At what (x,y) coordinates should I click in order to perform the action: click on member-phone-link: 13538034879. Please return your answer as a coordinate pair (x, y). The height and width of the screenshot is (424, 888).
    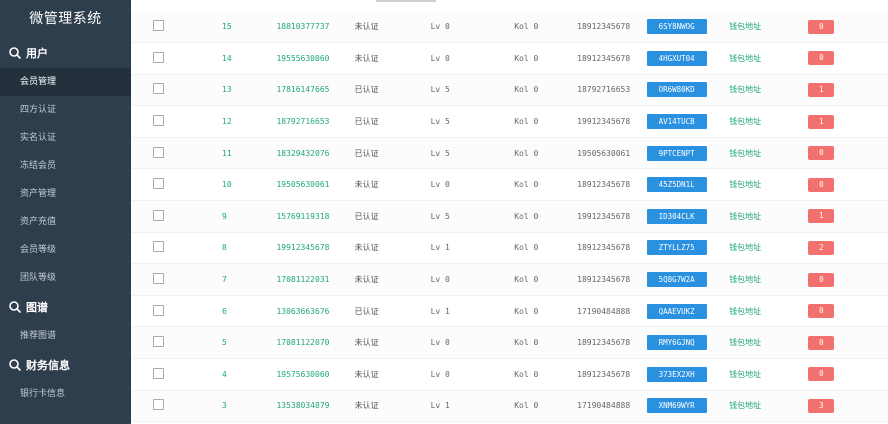
    Looking at the image, I should click on (315, 406).